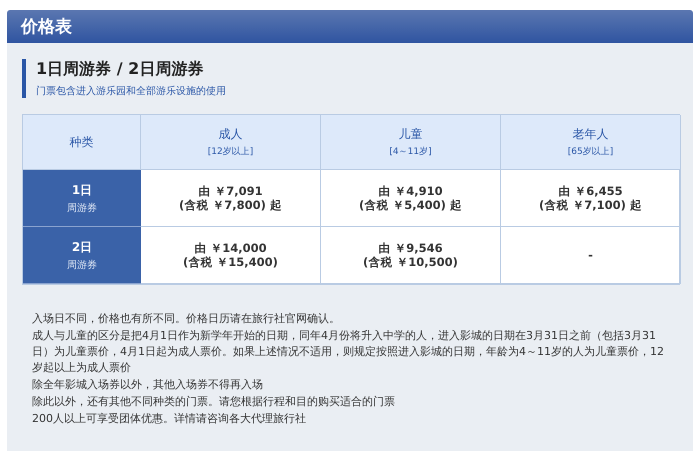  What do you see at coordinates (46, 27) in the screenshot?
I see `page-title: 价格表` at bounding box center [46, 27].